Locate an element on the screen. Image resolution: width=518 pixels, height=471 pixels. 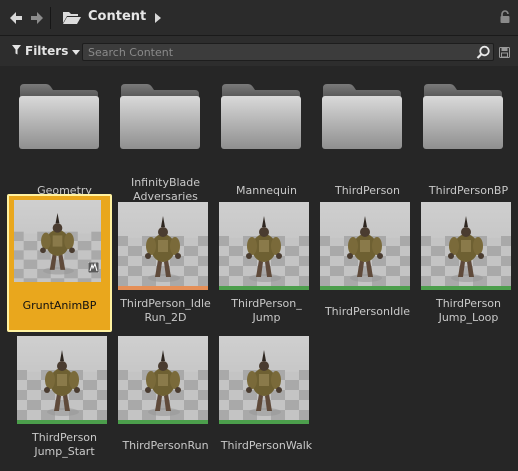
filter-bar: Filters is located at coordinates (259, 51).